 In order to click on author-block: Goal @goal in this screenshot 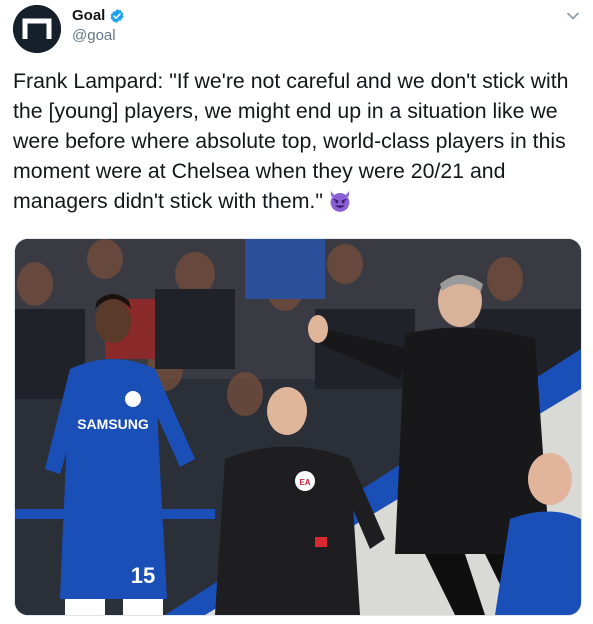, I will do `click(98, 25)`.